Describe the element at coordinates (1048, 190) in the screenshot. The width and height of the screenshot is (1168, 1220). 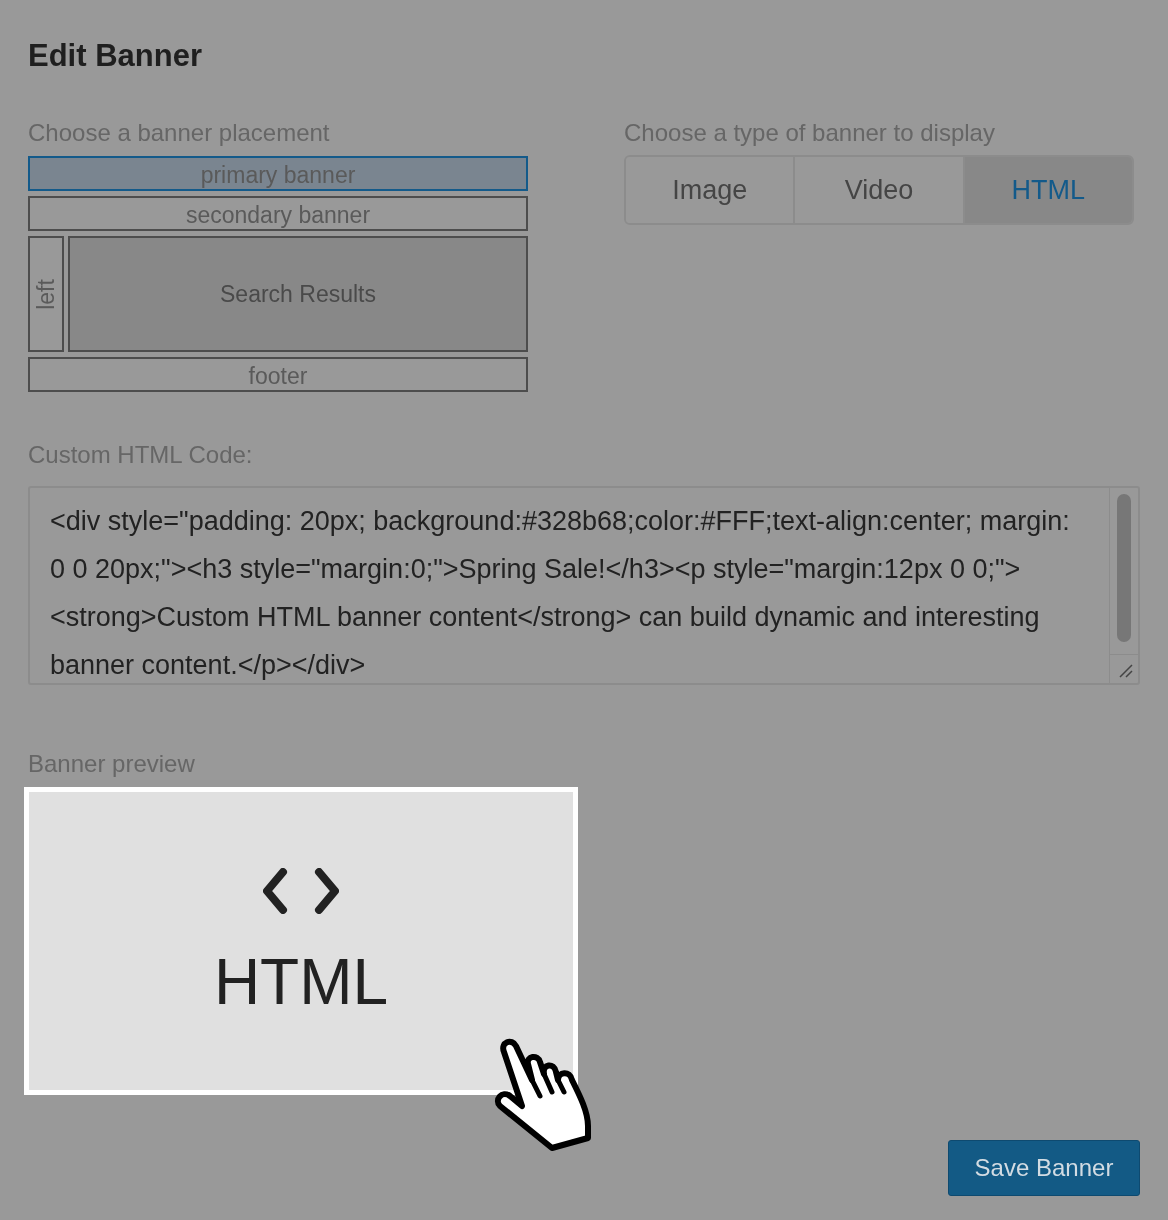
I see `type-tab: HTML` at that location.